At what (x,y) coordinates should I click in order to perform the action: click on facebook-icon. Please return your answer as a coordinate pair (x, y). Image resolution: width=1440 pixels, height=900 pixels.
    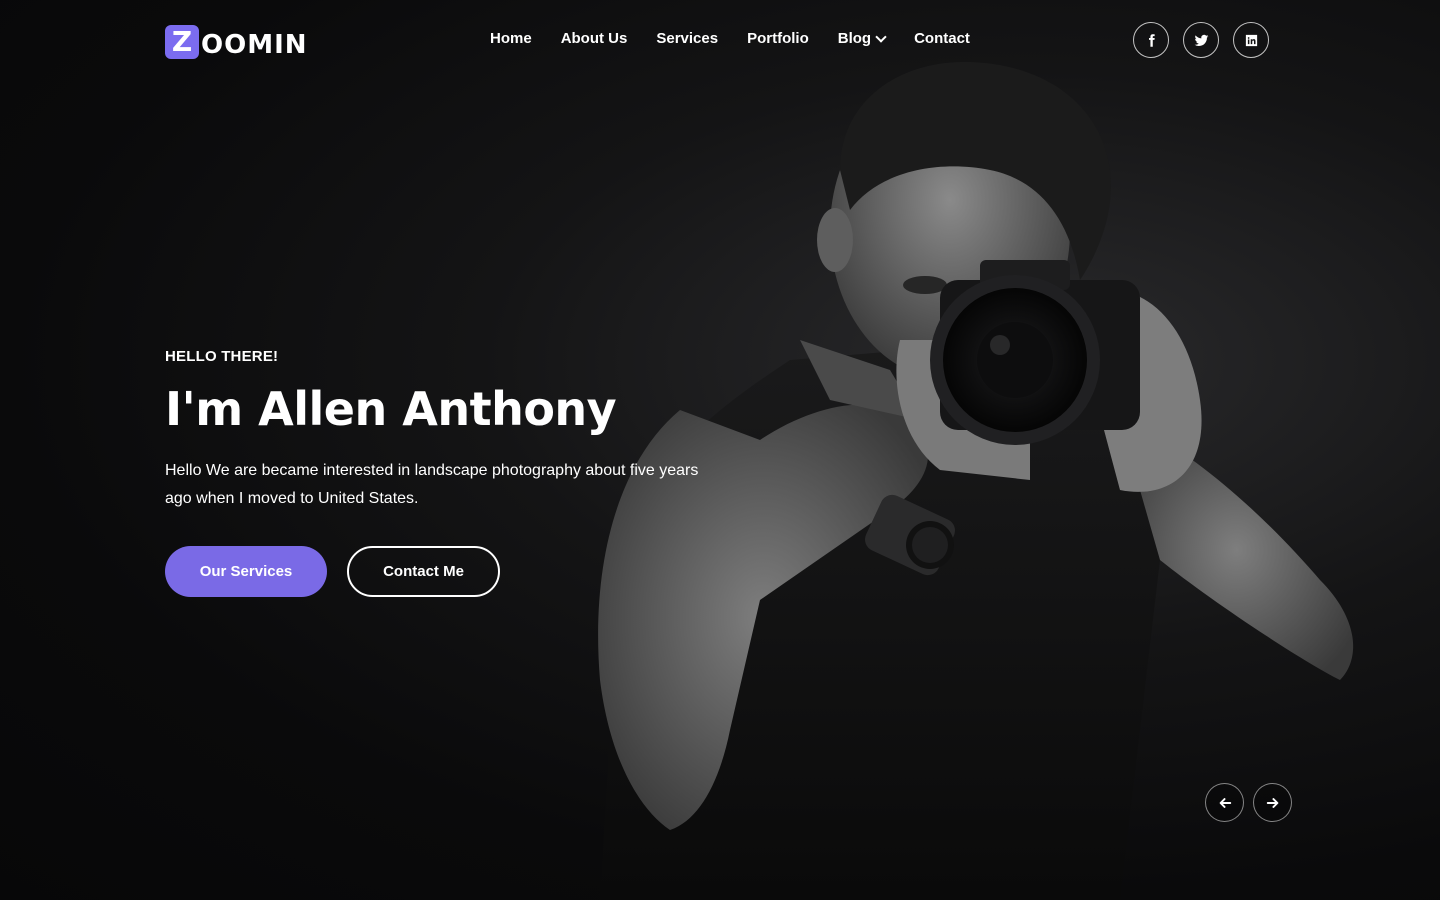
    Looking at the image, I should click on (1151, 40).